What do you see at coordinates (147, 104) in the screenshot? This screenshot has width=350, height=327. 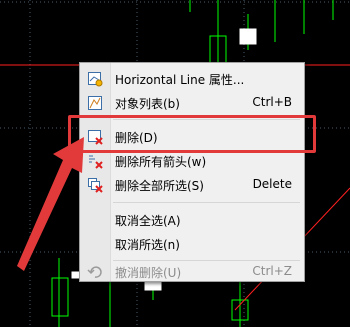 I see `menu-item-label: 对象列表(b)` at bounding box center [147, 104].